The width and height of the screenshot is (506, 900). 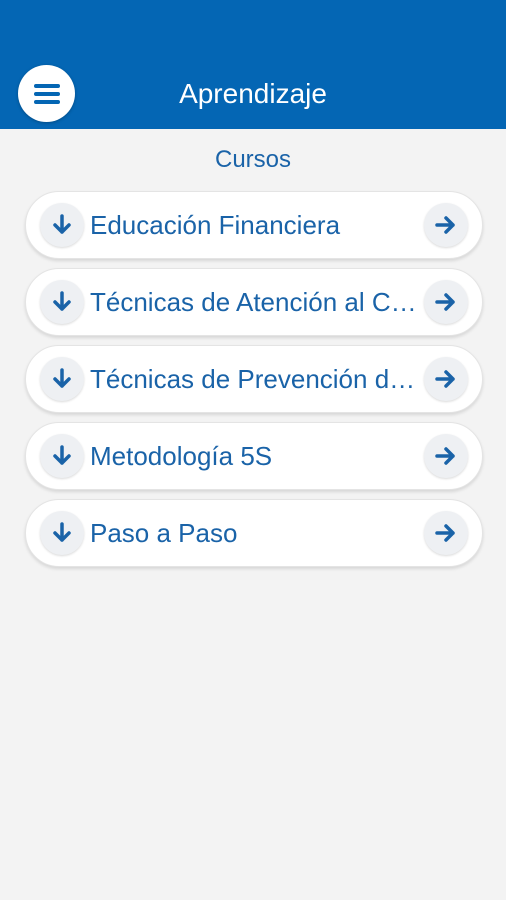 I want to click on section-title: Cursos, so click(x=253, y=159).